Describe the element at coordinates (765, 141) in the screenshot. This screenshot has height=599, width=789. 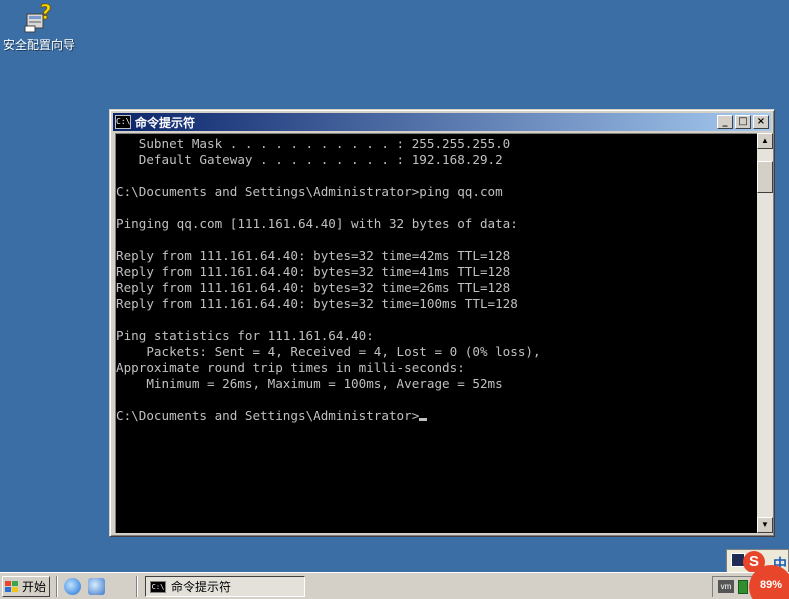
I see `scroll-up-button: ▲` at that location.